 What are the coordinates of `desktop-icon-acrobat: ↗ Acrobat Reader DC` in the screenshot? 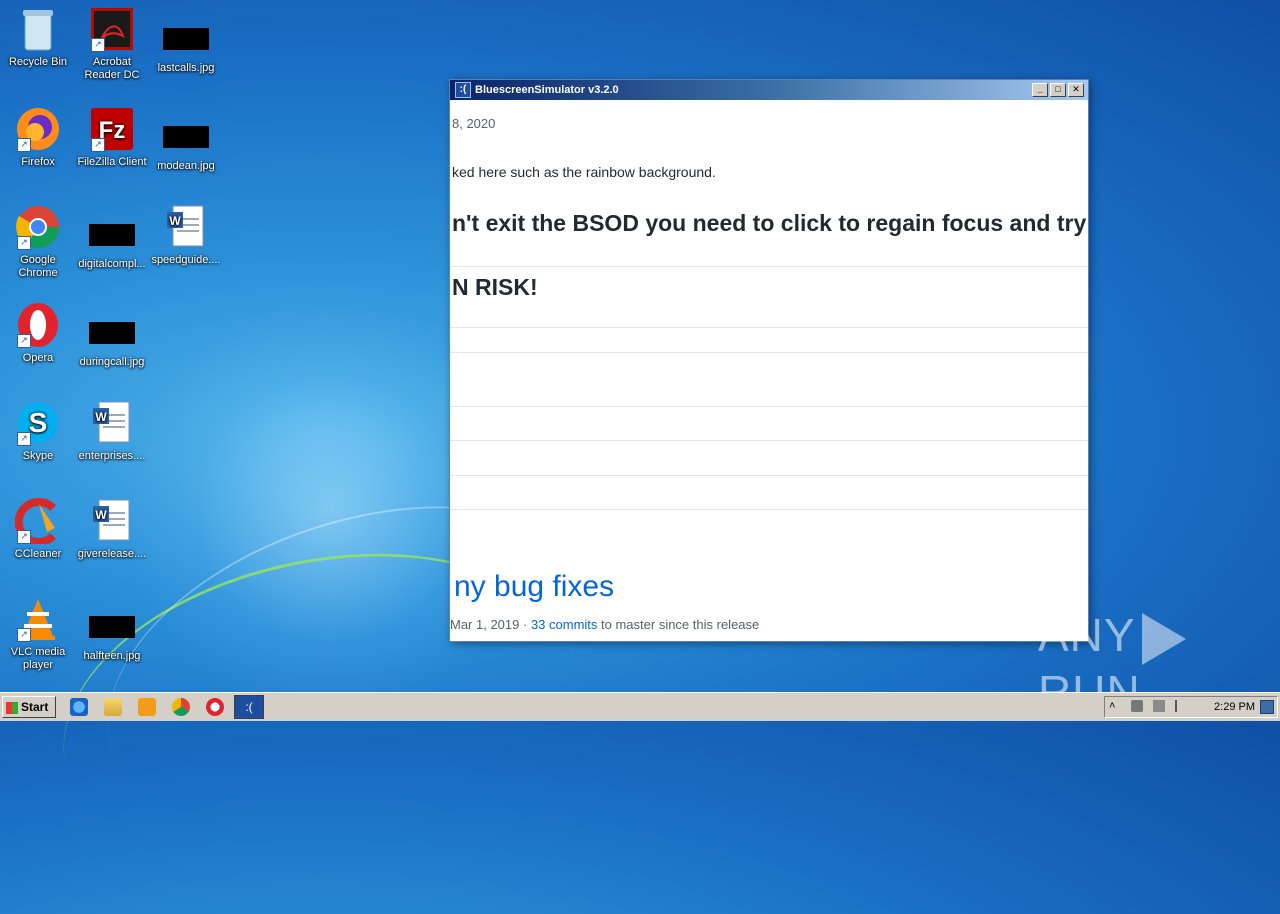 It's located at (112, 44).